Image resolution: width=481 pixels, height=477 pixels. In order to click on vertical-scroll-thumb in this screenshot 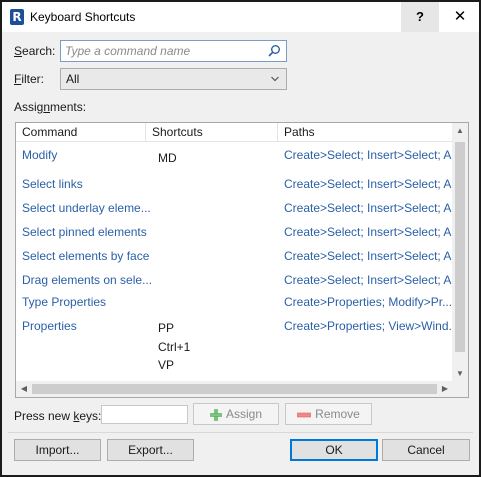, I will do `click(460, 247)`.